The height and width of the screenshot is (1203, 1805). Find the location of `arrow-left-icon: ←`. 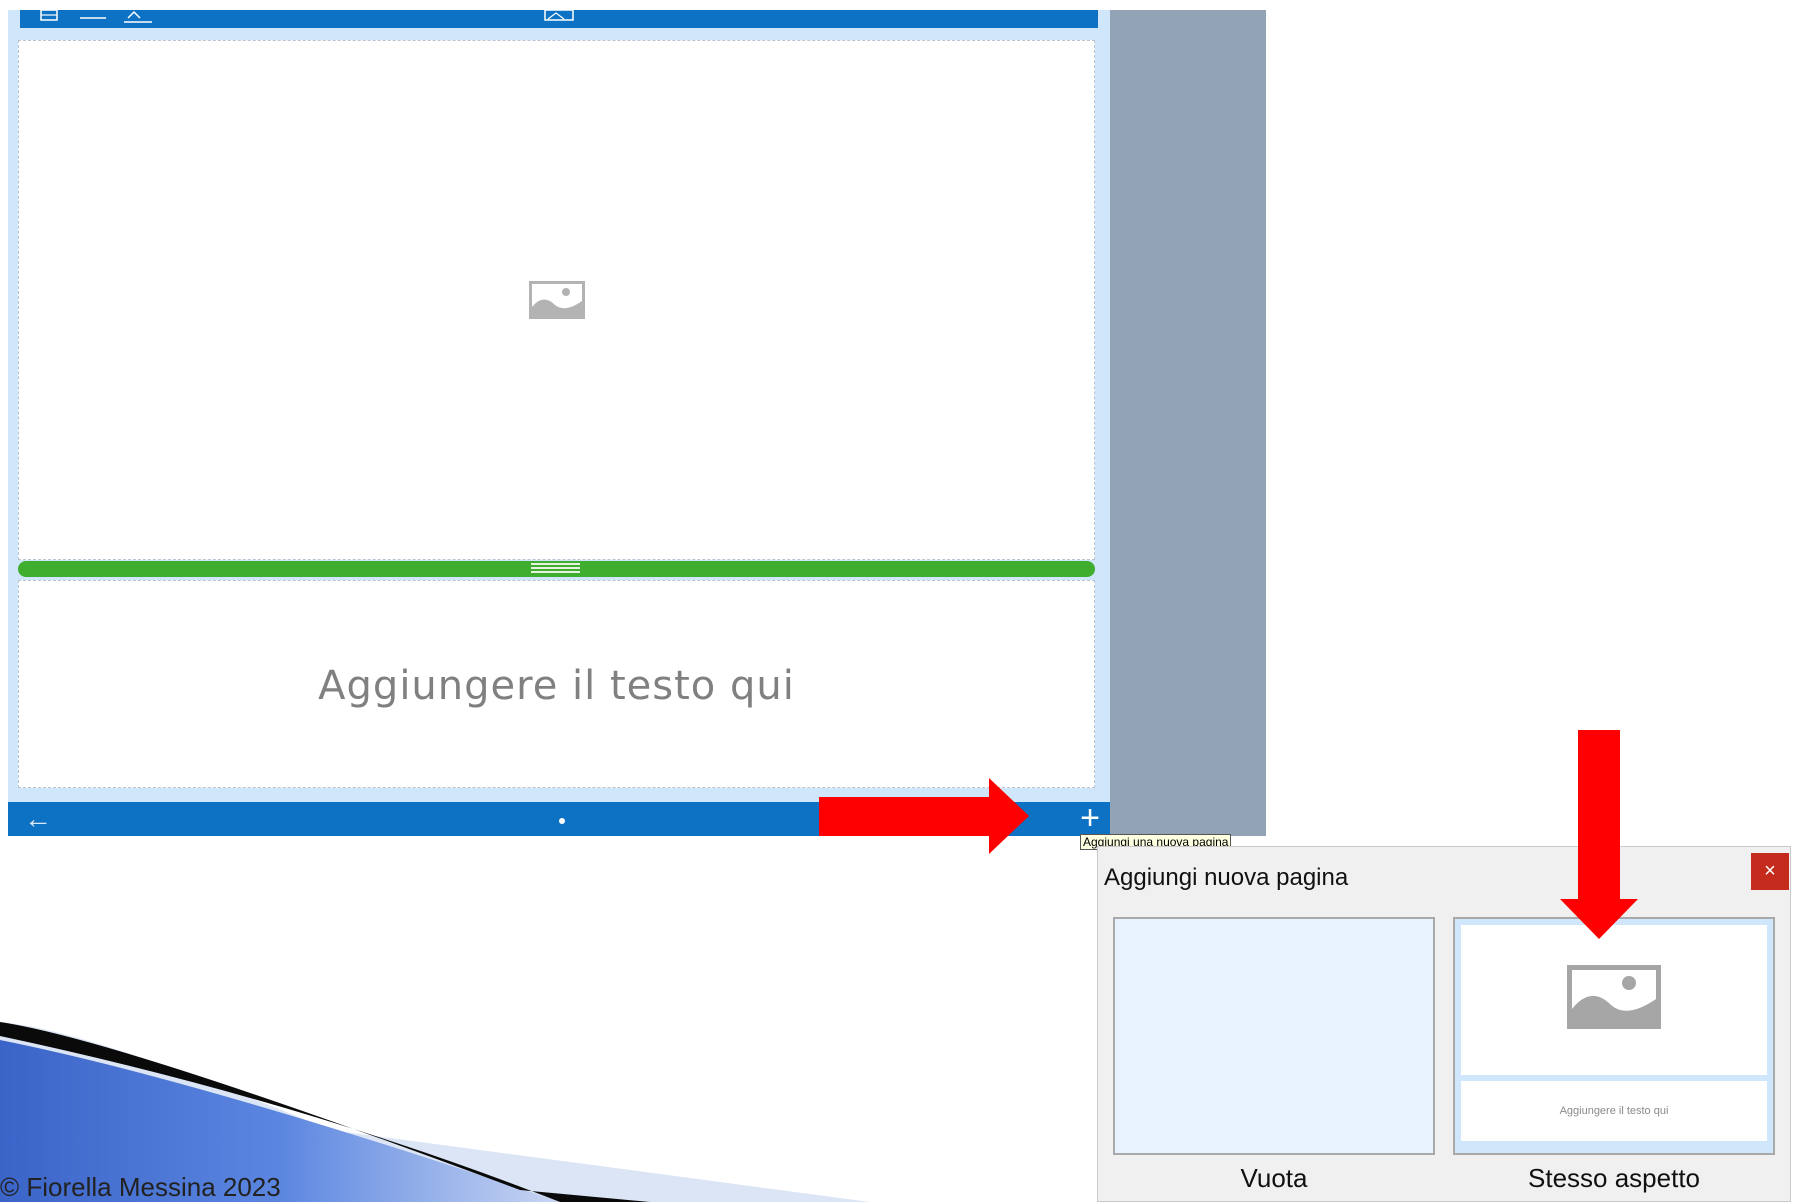

arrow-left-icon: ← is located at coordinates (38, 819).